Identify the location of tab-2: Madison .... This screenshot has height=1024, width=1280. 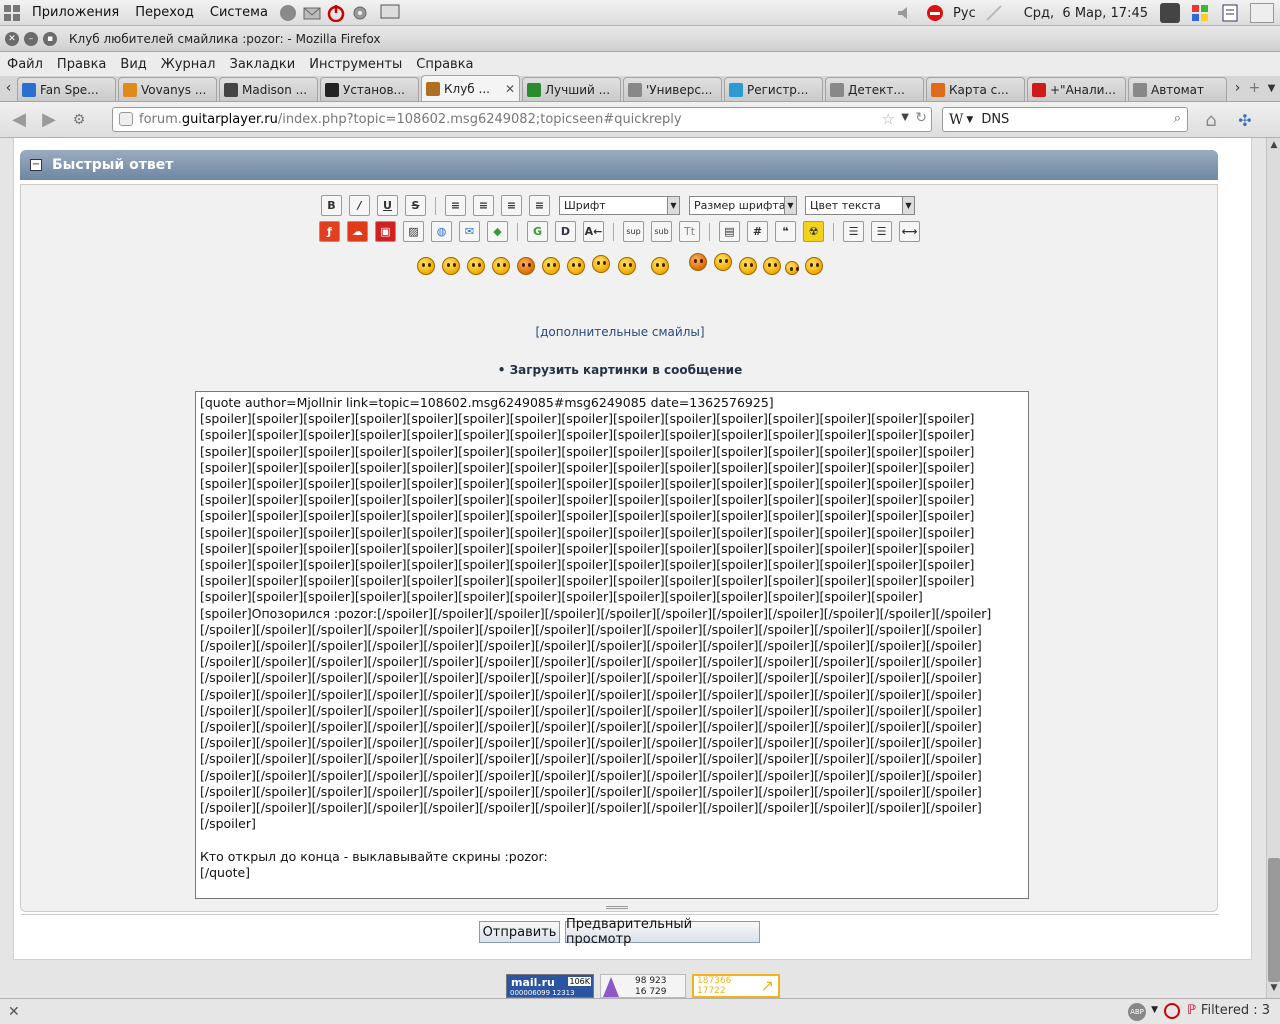
(268, 89).